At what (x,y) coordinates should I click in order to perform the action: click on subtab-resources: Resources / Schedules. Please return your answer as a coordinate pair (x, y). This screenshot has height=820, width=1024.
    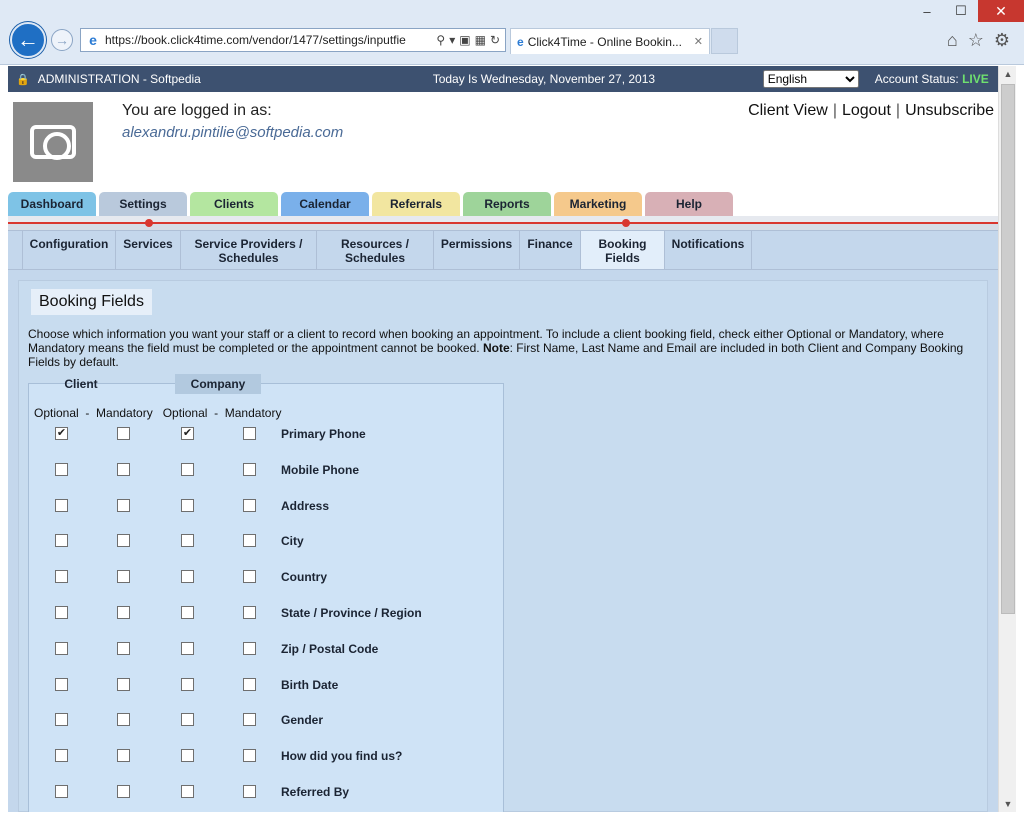
    Looking at the image, I should click on (375, 250).